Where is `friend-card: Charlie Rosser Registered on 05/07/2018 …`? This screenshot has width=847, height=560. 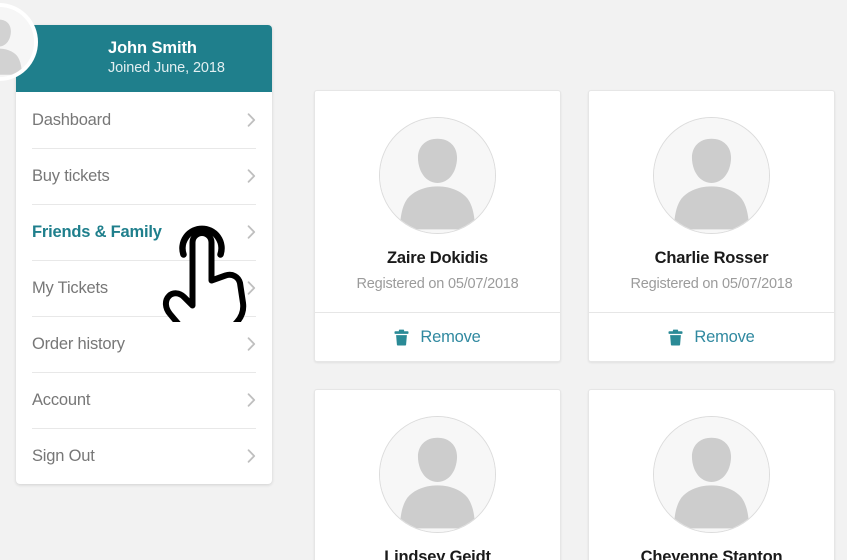
friend-card: Charlie Rosser Registered on 05/07/2018 … is located at coordinates (711, 226).